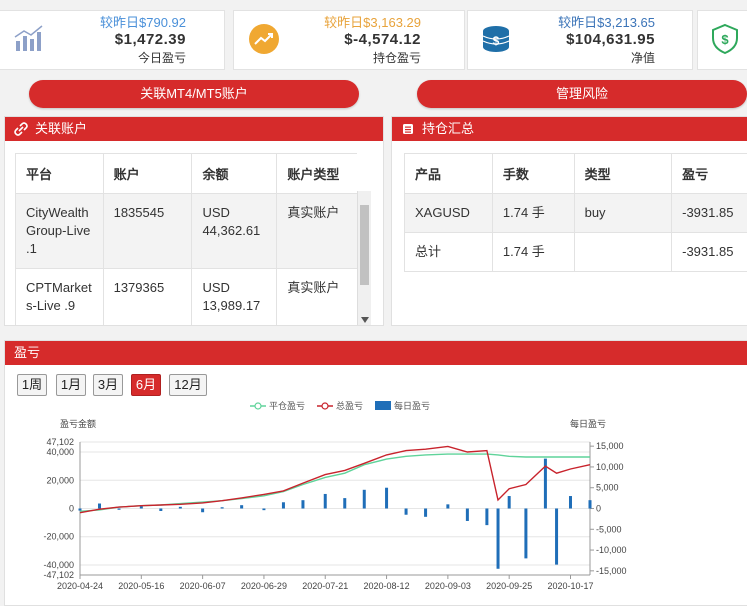  I want to click on x-tick-label: 2020-07-21, so click(325, 586).